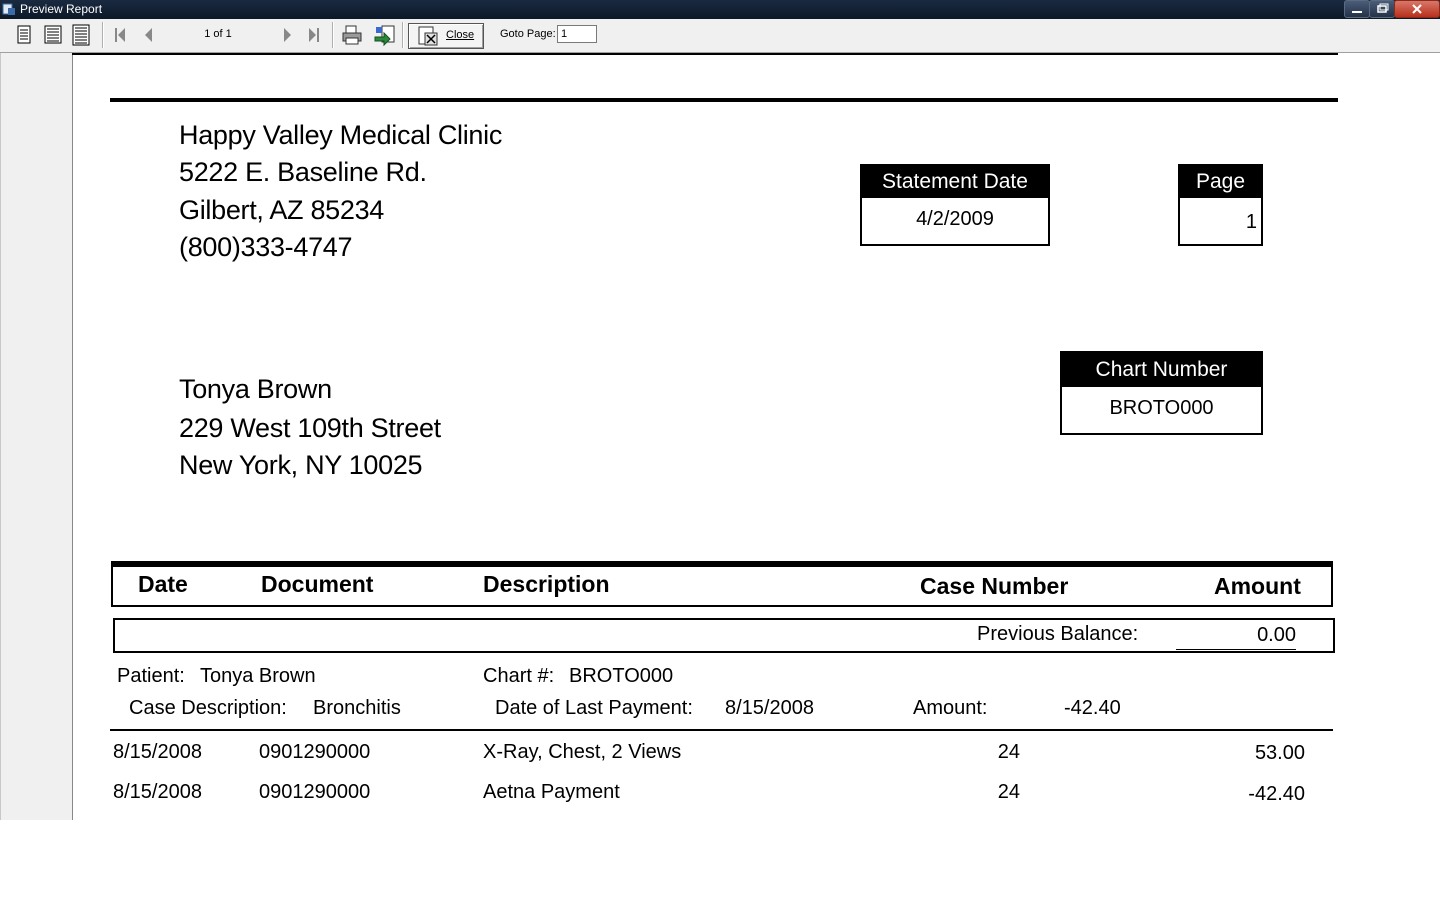  Describe the element at coordinates (36, 436) in the screenshot. I see `preview-gutter` at that location.